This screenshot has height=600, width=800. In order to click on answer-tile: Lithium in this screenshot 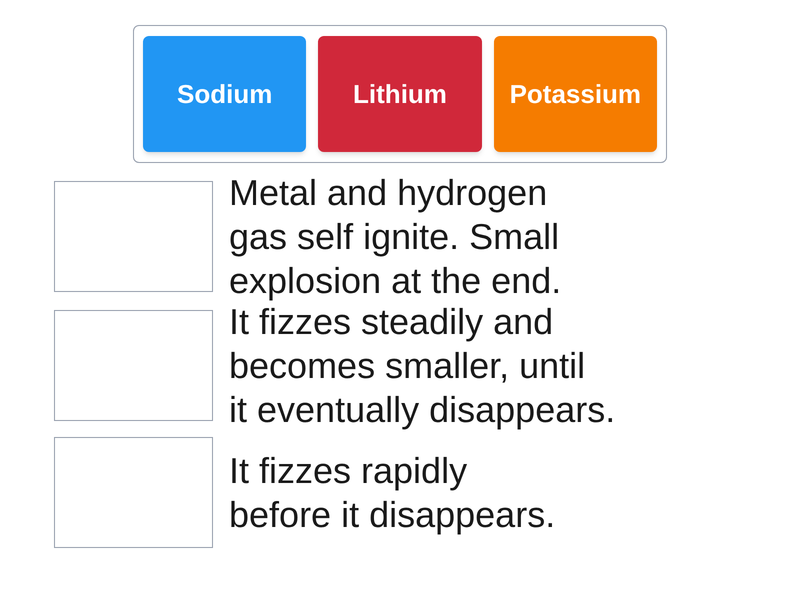, I will do `click(400, 94)`.